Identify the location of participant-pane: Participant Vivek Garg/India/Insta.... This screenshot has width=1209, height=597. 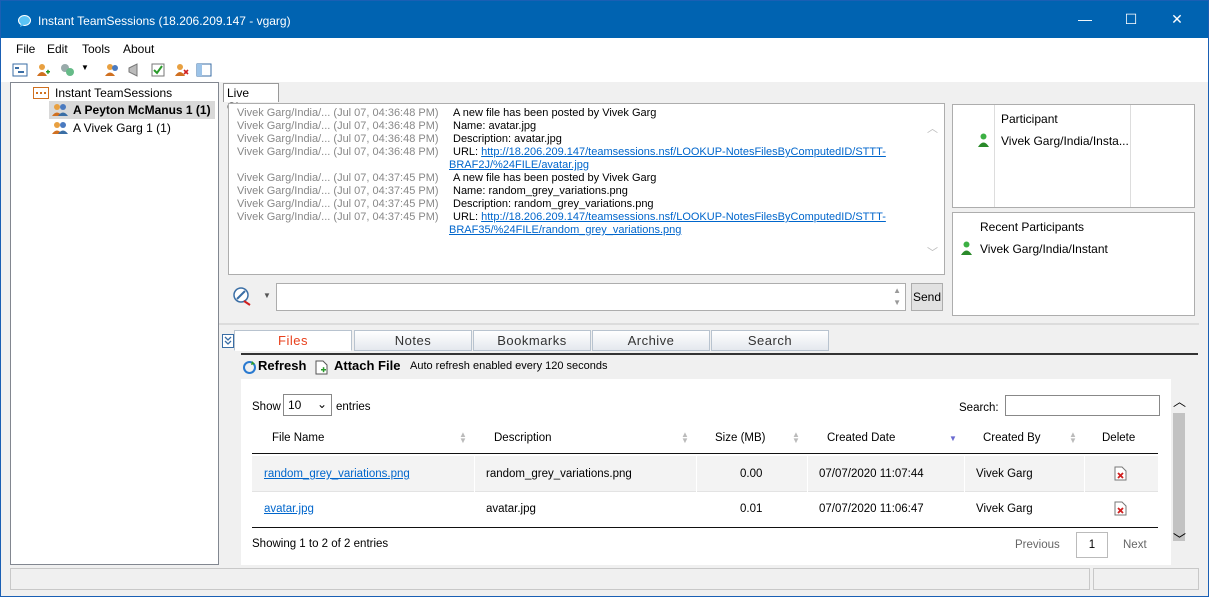
(1073, 156).